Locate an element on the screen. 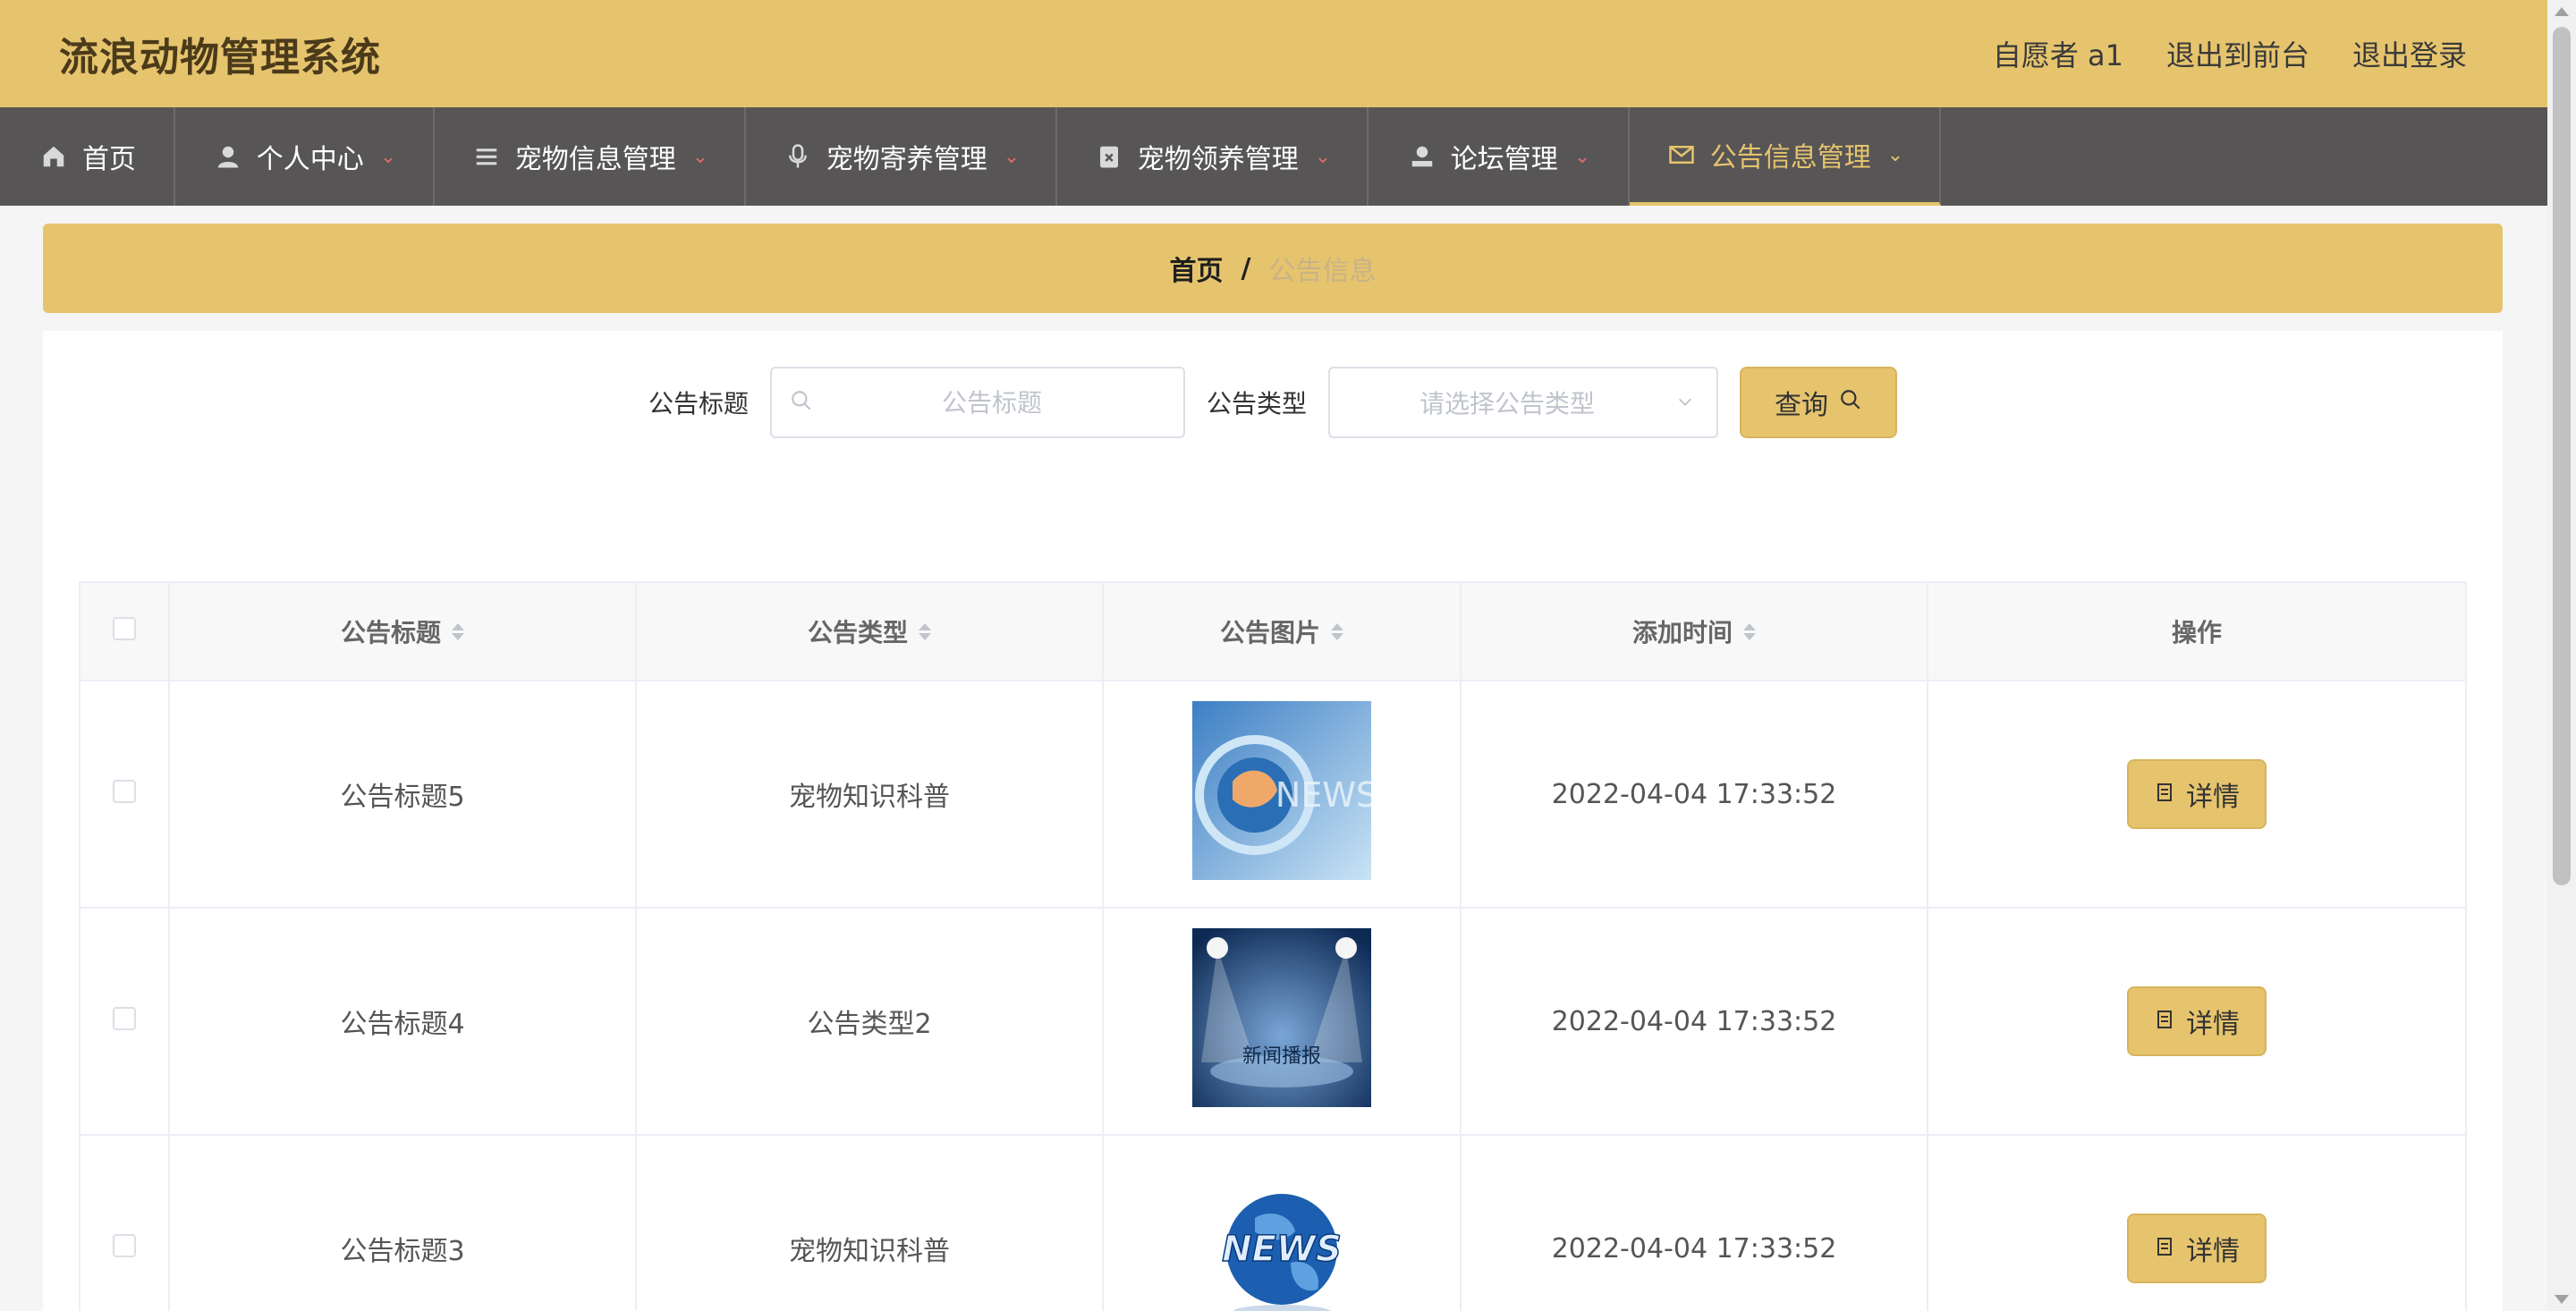 Image resolution: width=2576 pixels, height=1311 pixels. list-icon is located at coordinates (486, 156).